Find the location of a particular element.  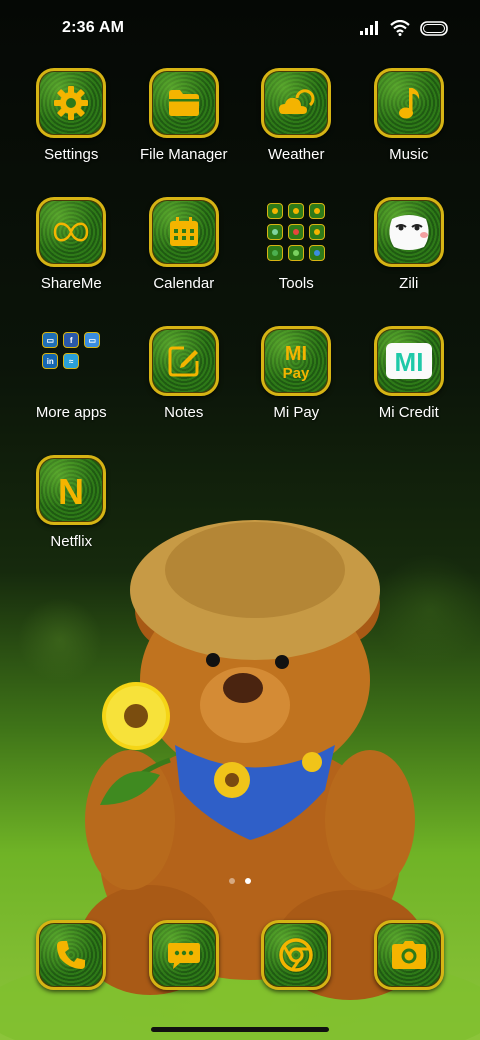

app-weather: Weather is located at coordinates (296, 115).